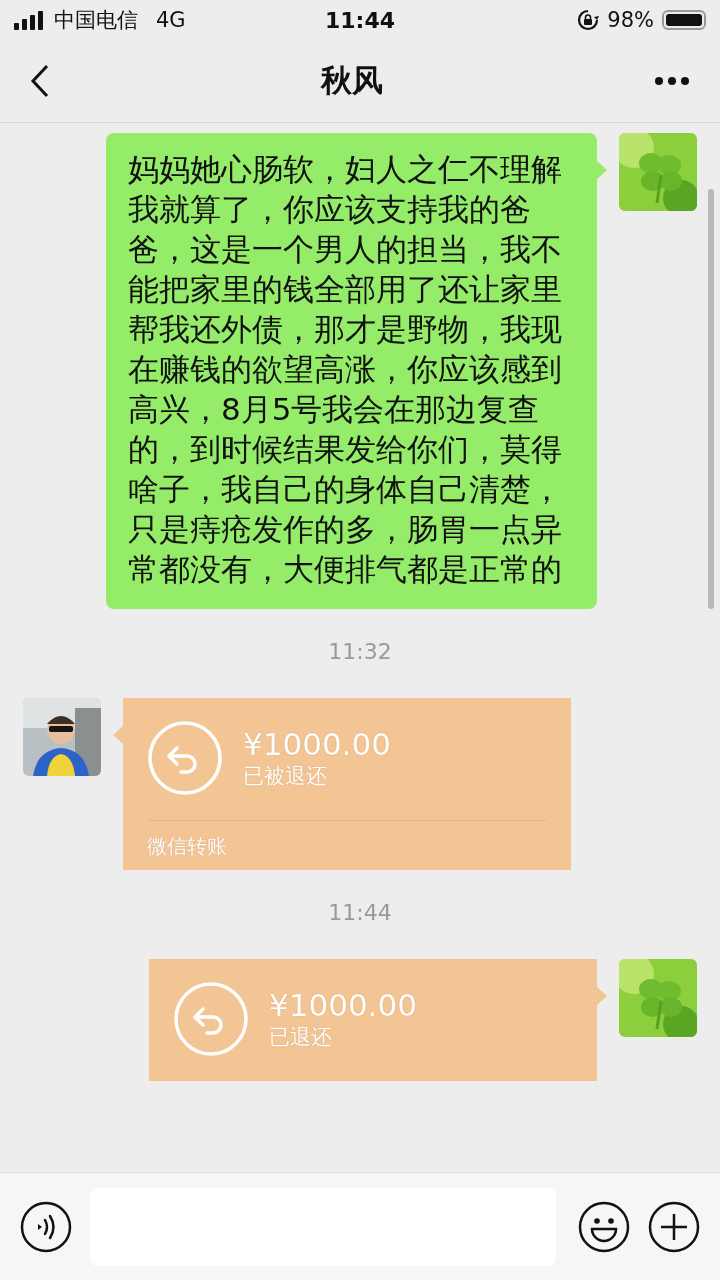 Image resolution: width=720 pixels, height=1280 pixels. I want to click on emoji-icon, so click(604, 1226).